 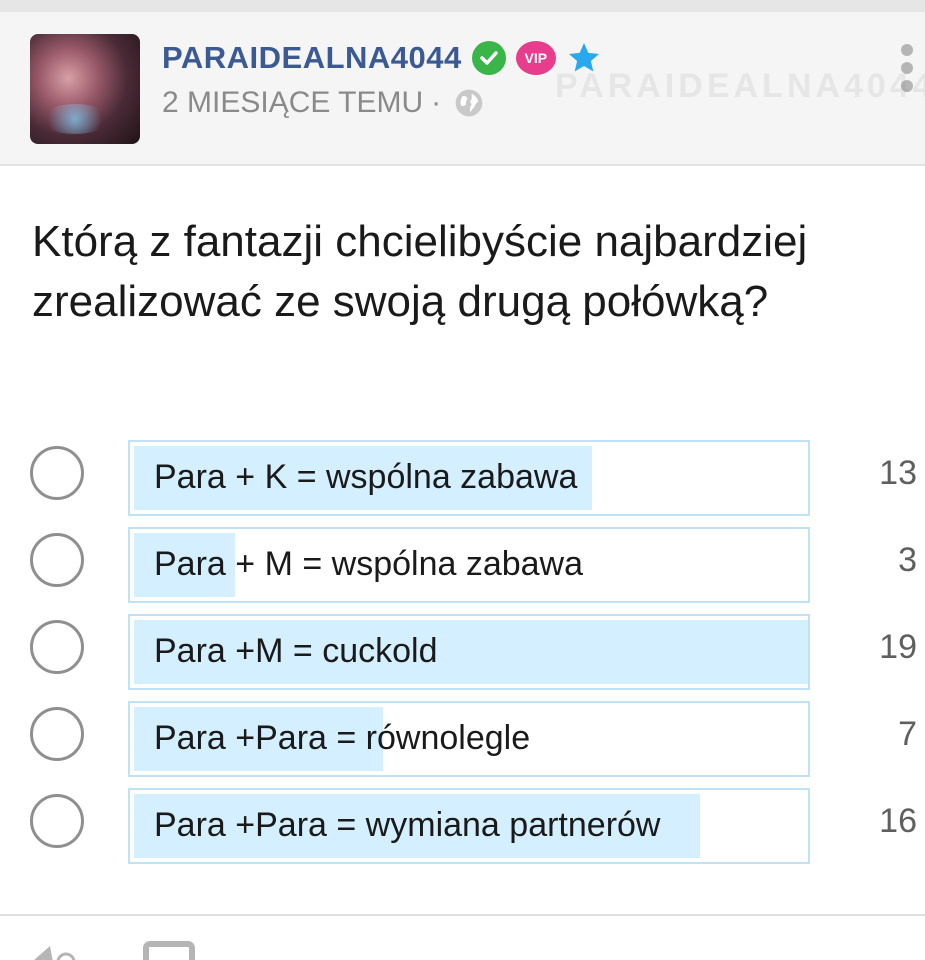 I want to click on username: PARAIDEALNA4044, so click(x=312, y=58).